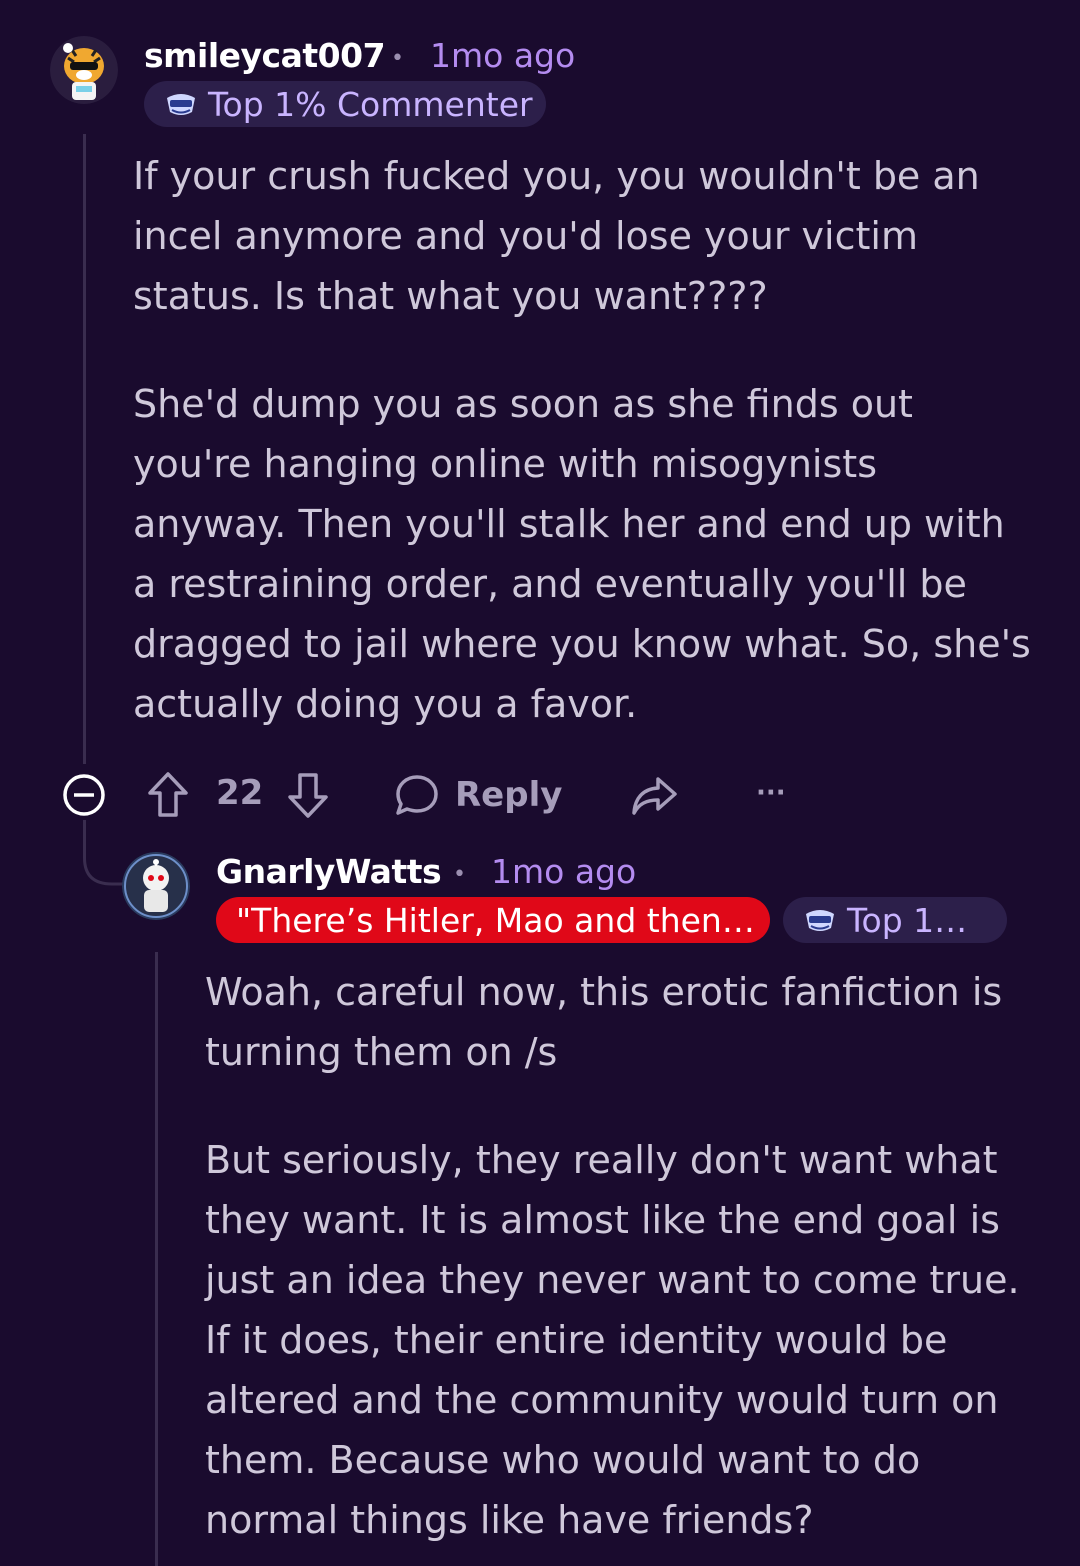  Describe the element at coordinates (771, 793) in the screenshot. I see `more-options-button: ···` at that location.